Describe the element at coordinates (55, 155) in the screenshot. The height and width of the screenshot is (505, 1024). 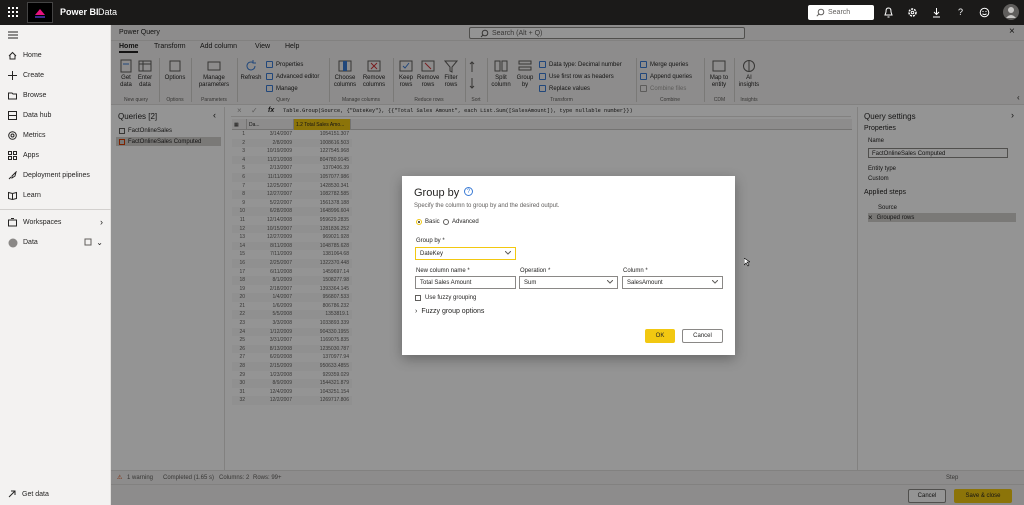
I see `nav-item-apps: Apps` at that location.